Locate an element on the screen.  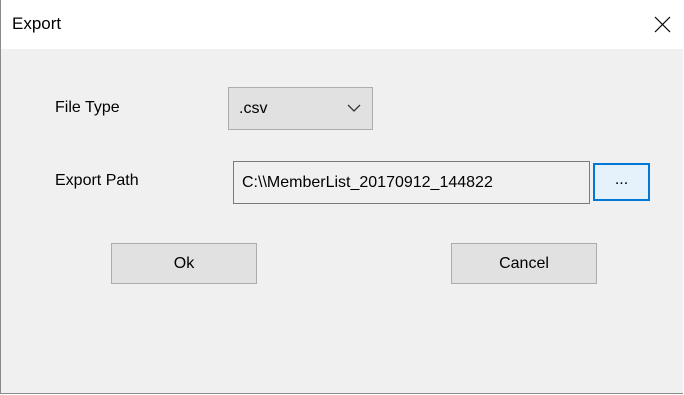
file-type-select: .csv is located at coordinates (300, 108).